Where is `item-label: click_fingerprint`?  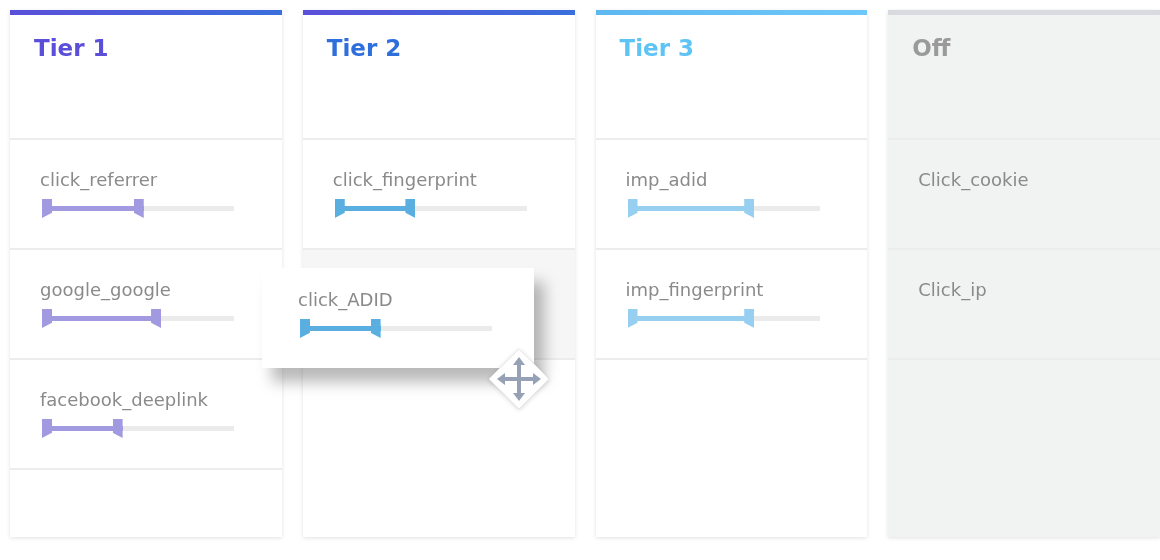
item-label: click_fingerprint is located at coordinates (404, 180).